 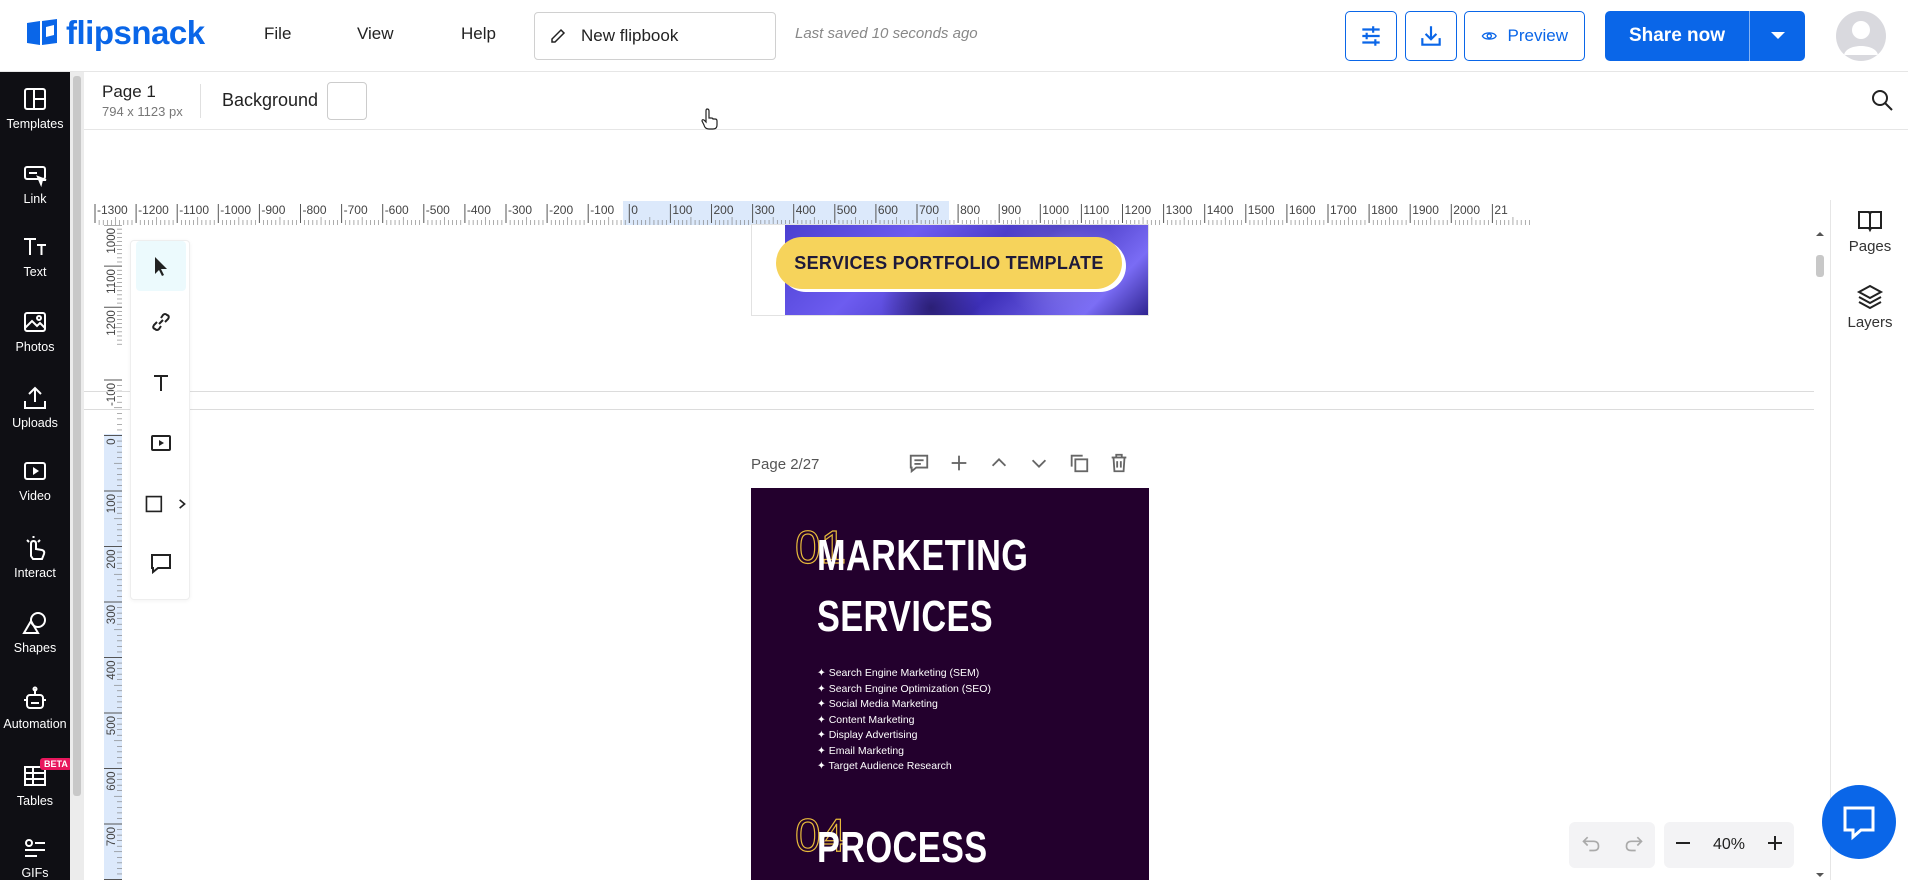 I want to click on download-icon, so click(x=1431, y=36).